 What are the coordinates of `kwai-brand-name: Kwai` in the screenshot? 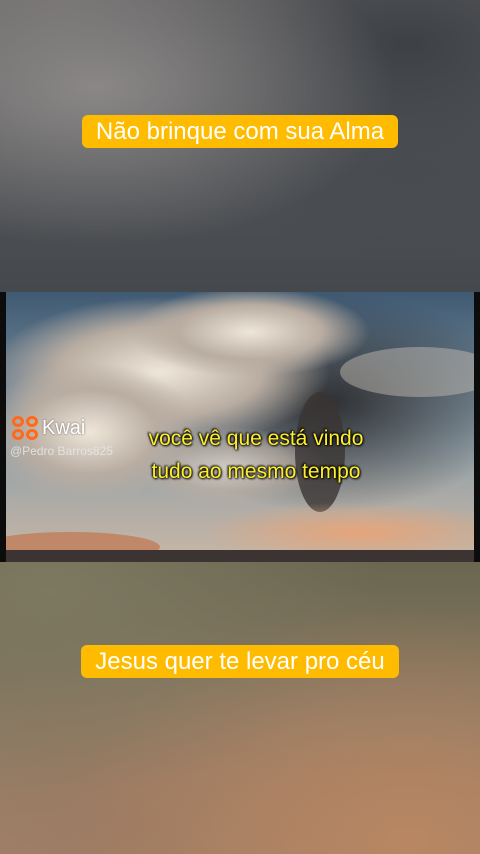 It's located at (64, 427).